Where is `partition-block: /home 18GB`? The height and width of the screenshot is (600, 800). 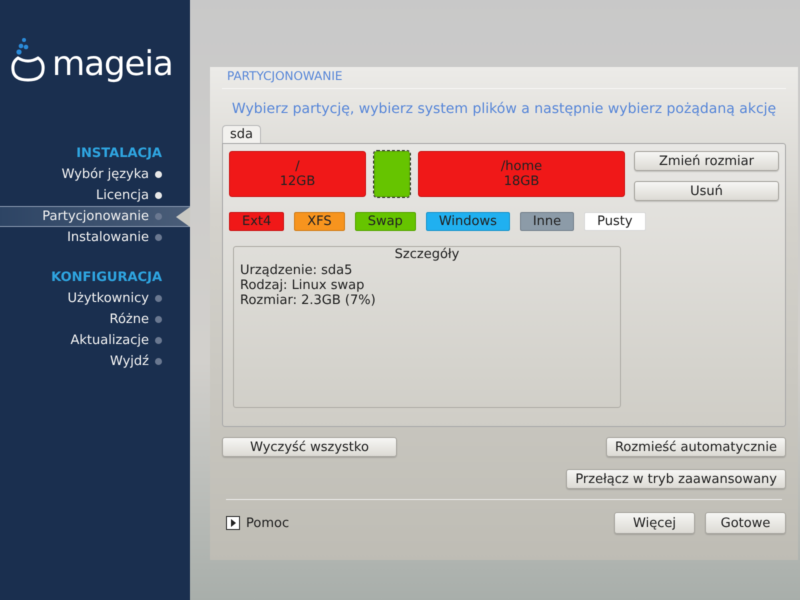
partition-block: /home 18GB is located at coordinates (521, 174).